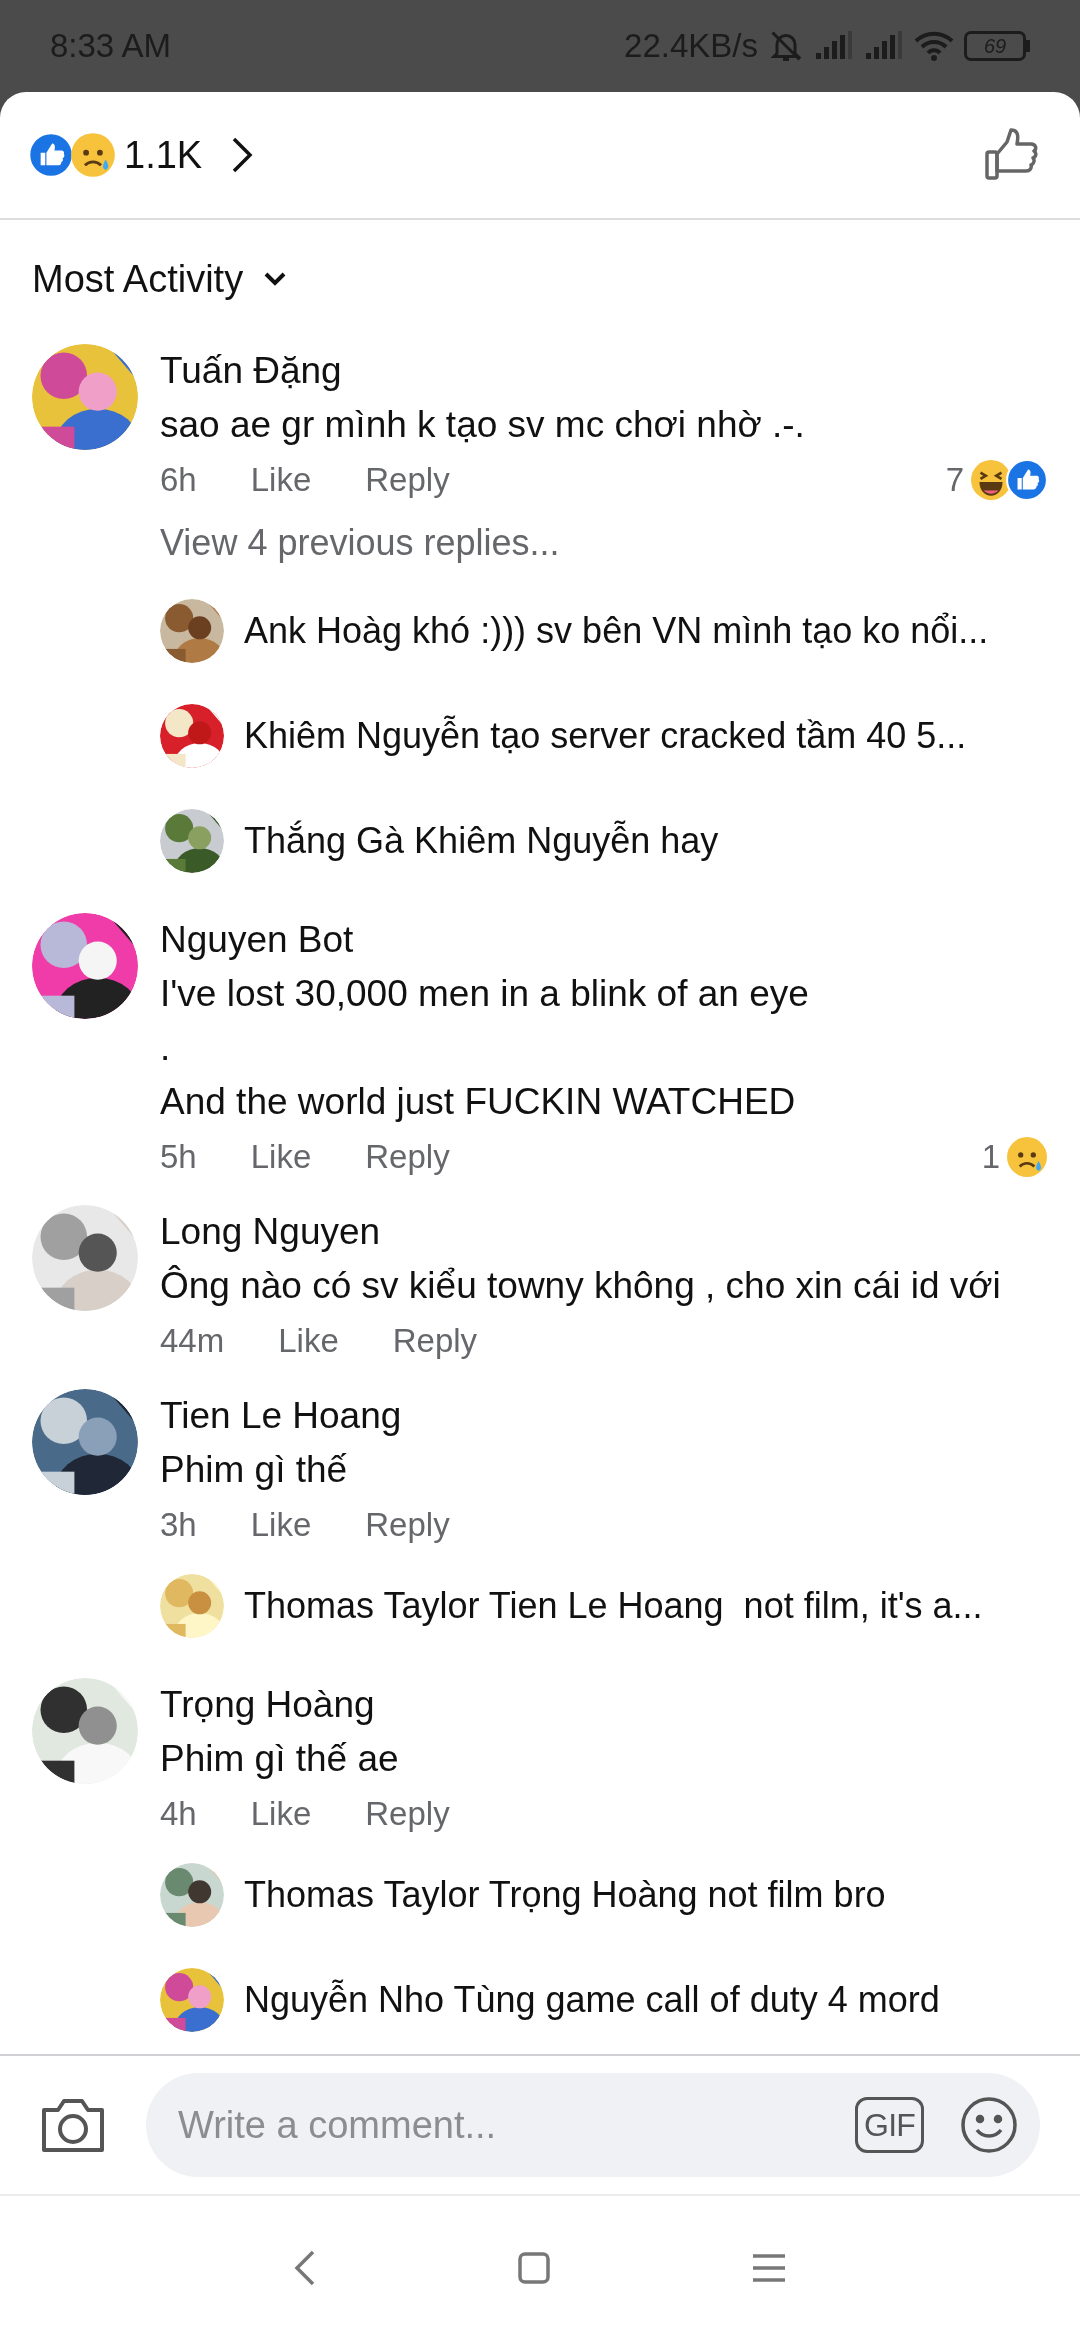 This screenshot has width=1080, height=2340. Describe the element at coordinates (769, 2268) in the screenshot. I see `menu-icon` at that location.